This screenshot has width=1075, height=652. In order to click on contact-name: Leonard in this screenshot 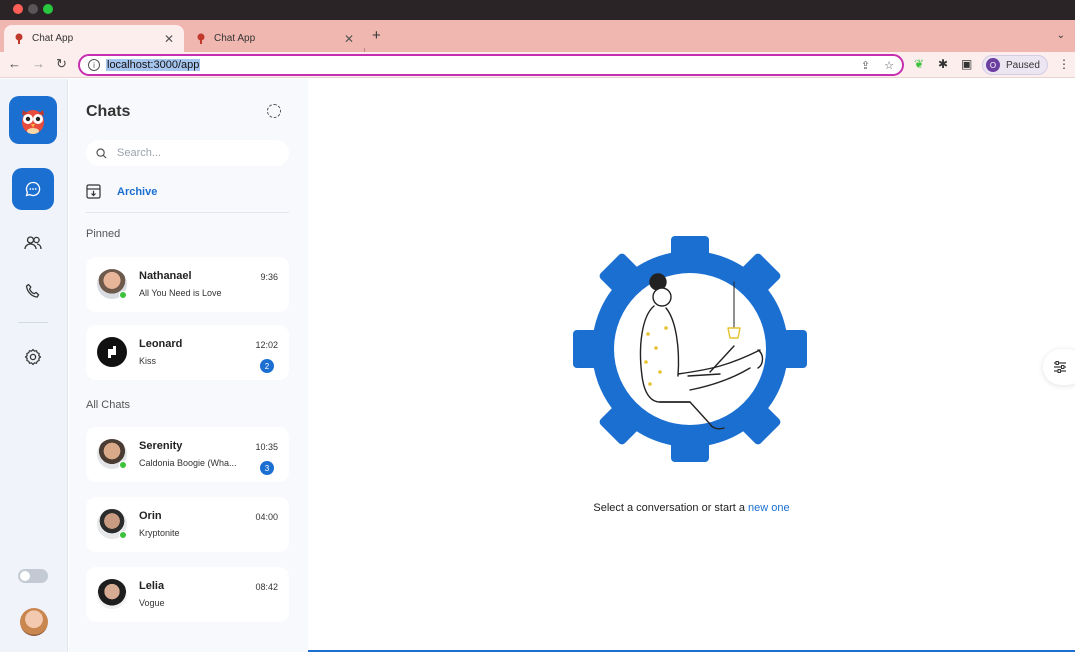, I will do `click(161, 344)`.